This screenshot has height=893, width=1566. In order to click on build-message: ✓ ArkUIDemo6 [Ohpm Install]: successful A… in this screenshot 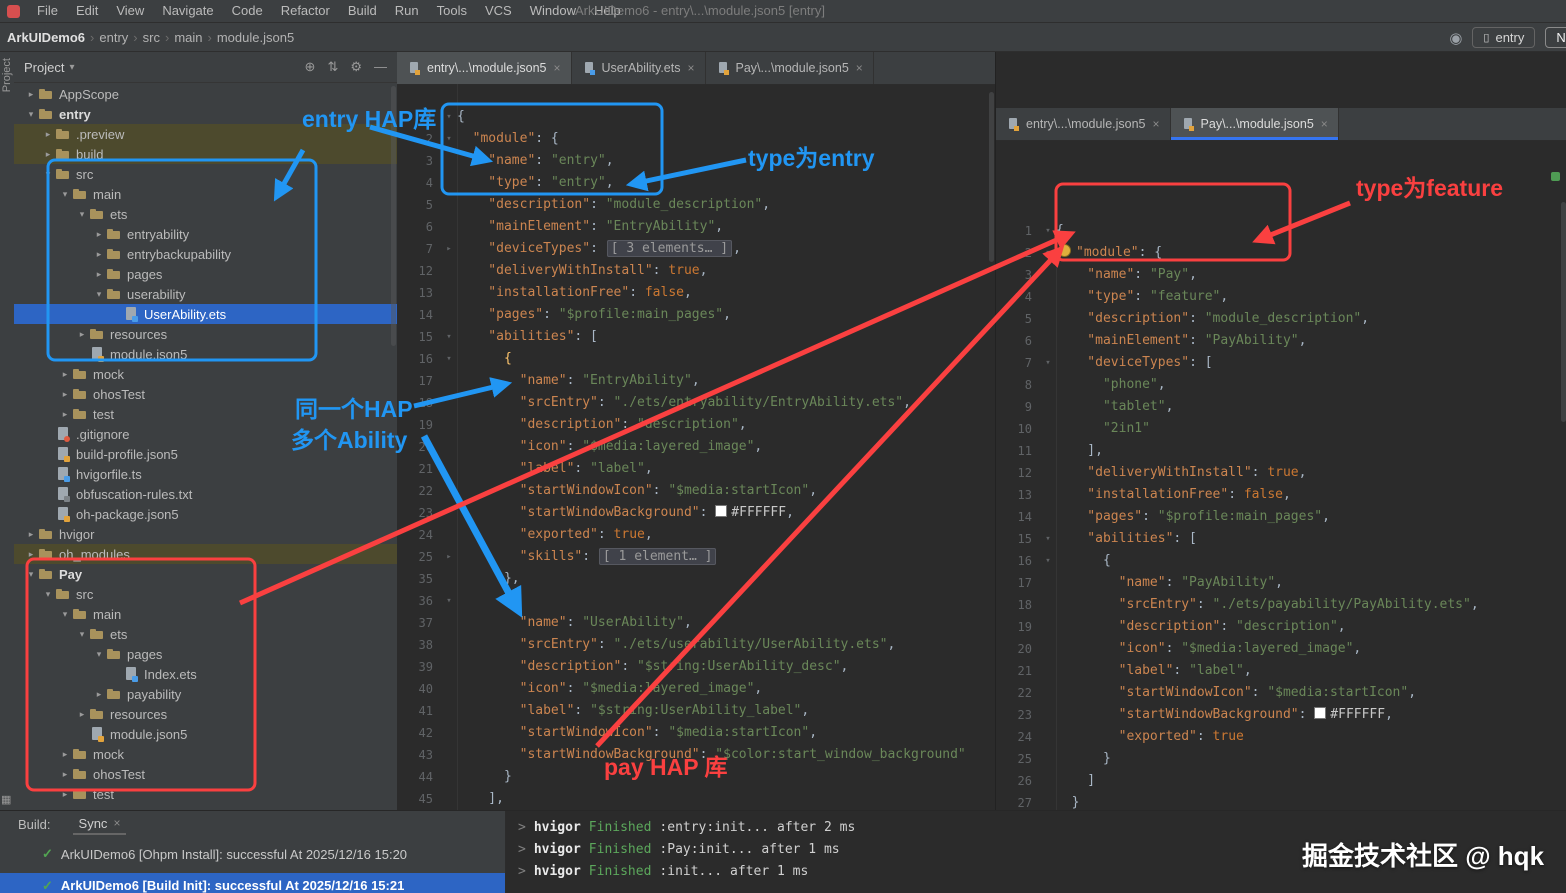, I will do `click(252, 854)`.